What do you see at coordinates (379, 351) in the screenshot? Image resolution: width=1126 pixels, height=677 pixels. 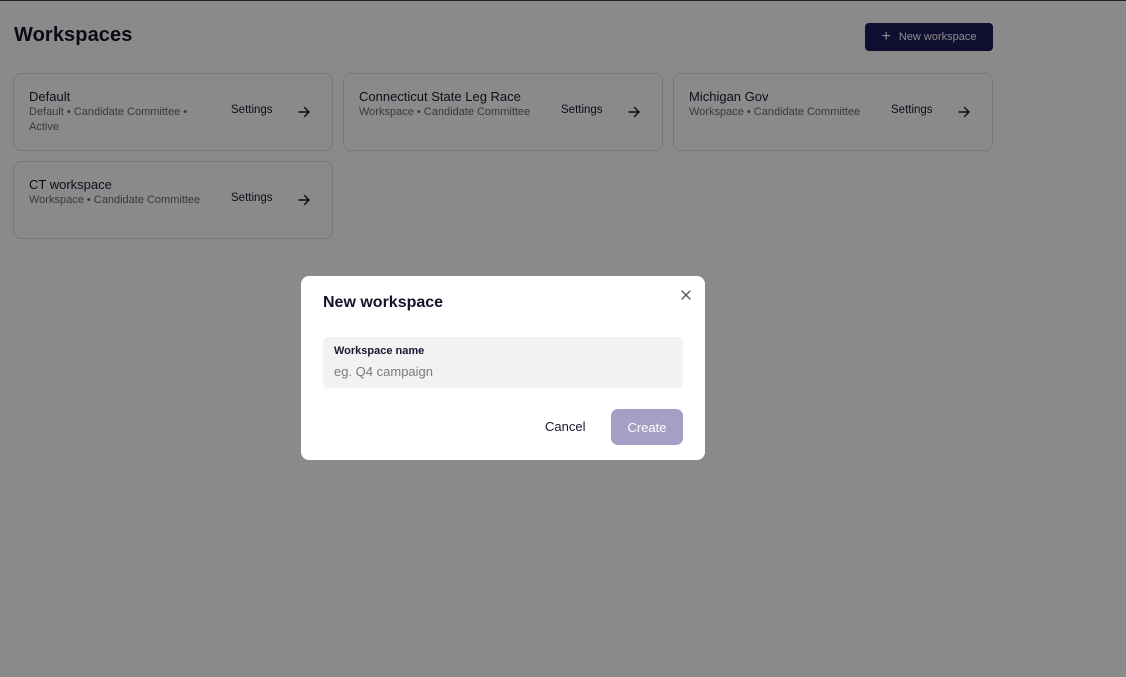 I see `workspace-name-label: Workspace name` at bounding box center [379, 351].